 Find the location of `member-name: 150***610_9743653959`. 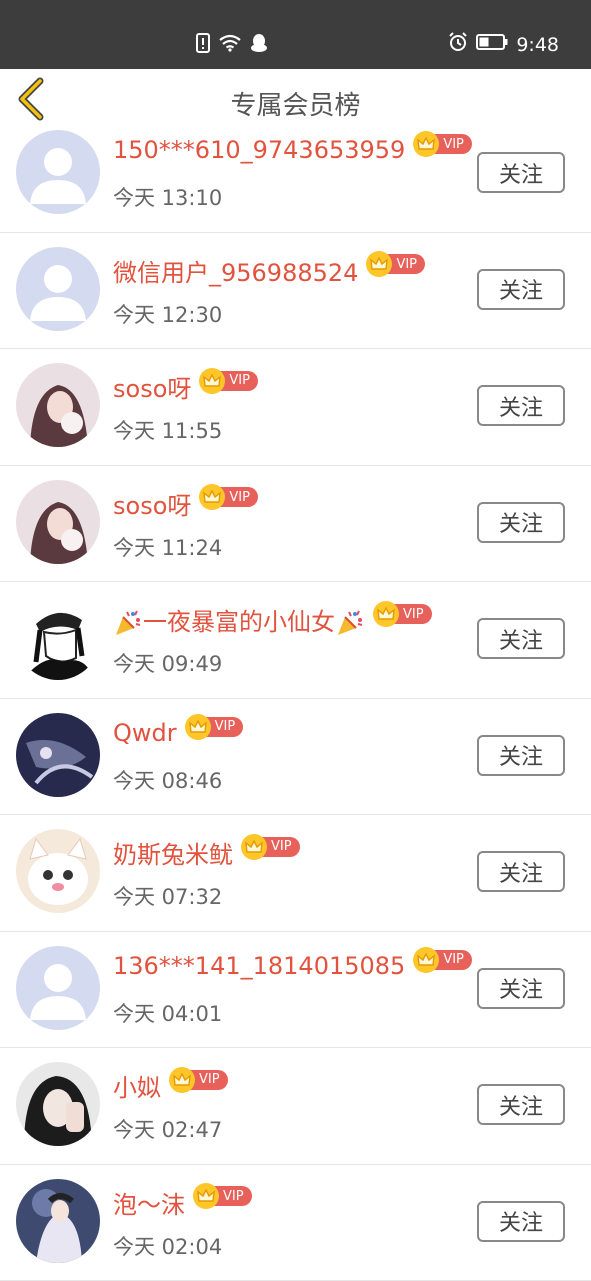

member-name: 150***610_9743653959 is located at coordinates (259, 150).